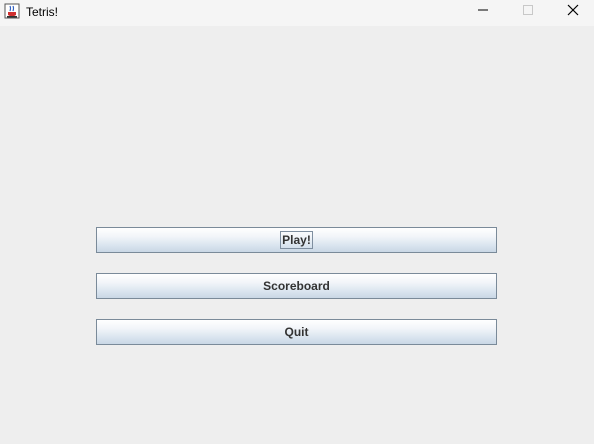 Image resolution: width=594 pixels, height=444 pixels. I want to click on scoreboard-button: Scoreboard, so click(296, 286).